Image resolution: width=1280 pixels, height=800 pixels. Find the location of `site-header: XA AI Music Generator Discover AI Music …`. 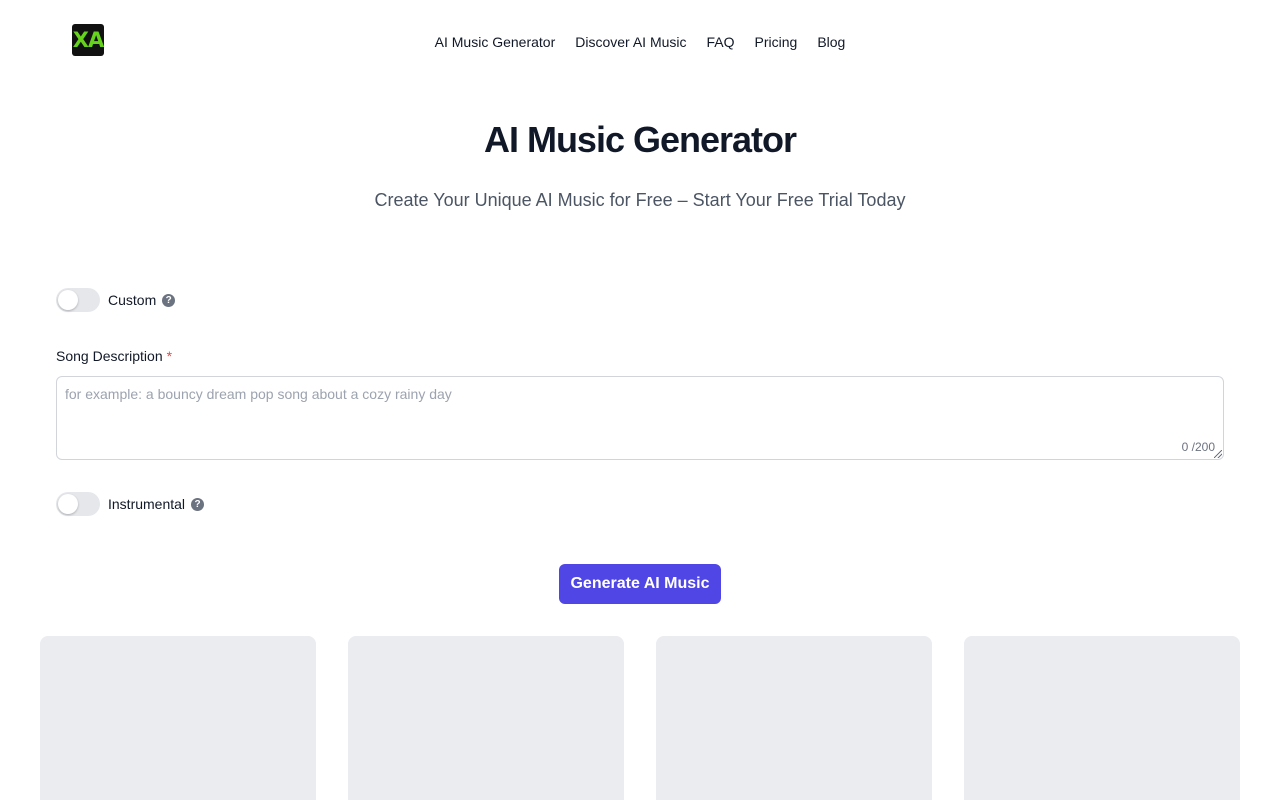

site-header: XA AI Music Generator Discover AI Music … is located at coordinates (640, 42).